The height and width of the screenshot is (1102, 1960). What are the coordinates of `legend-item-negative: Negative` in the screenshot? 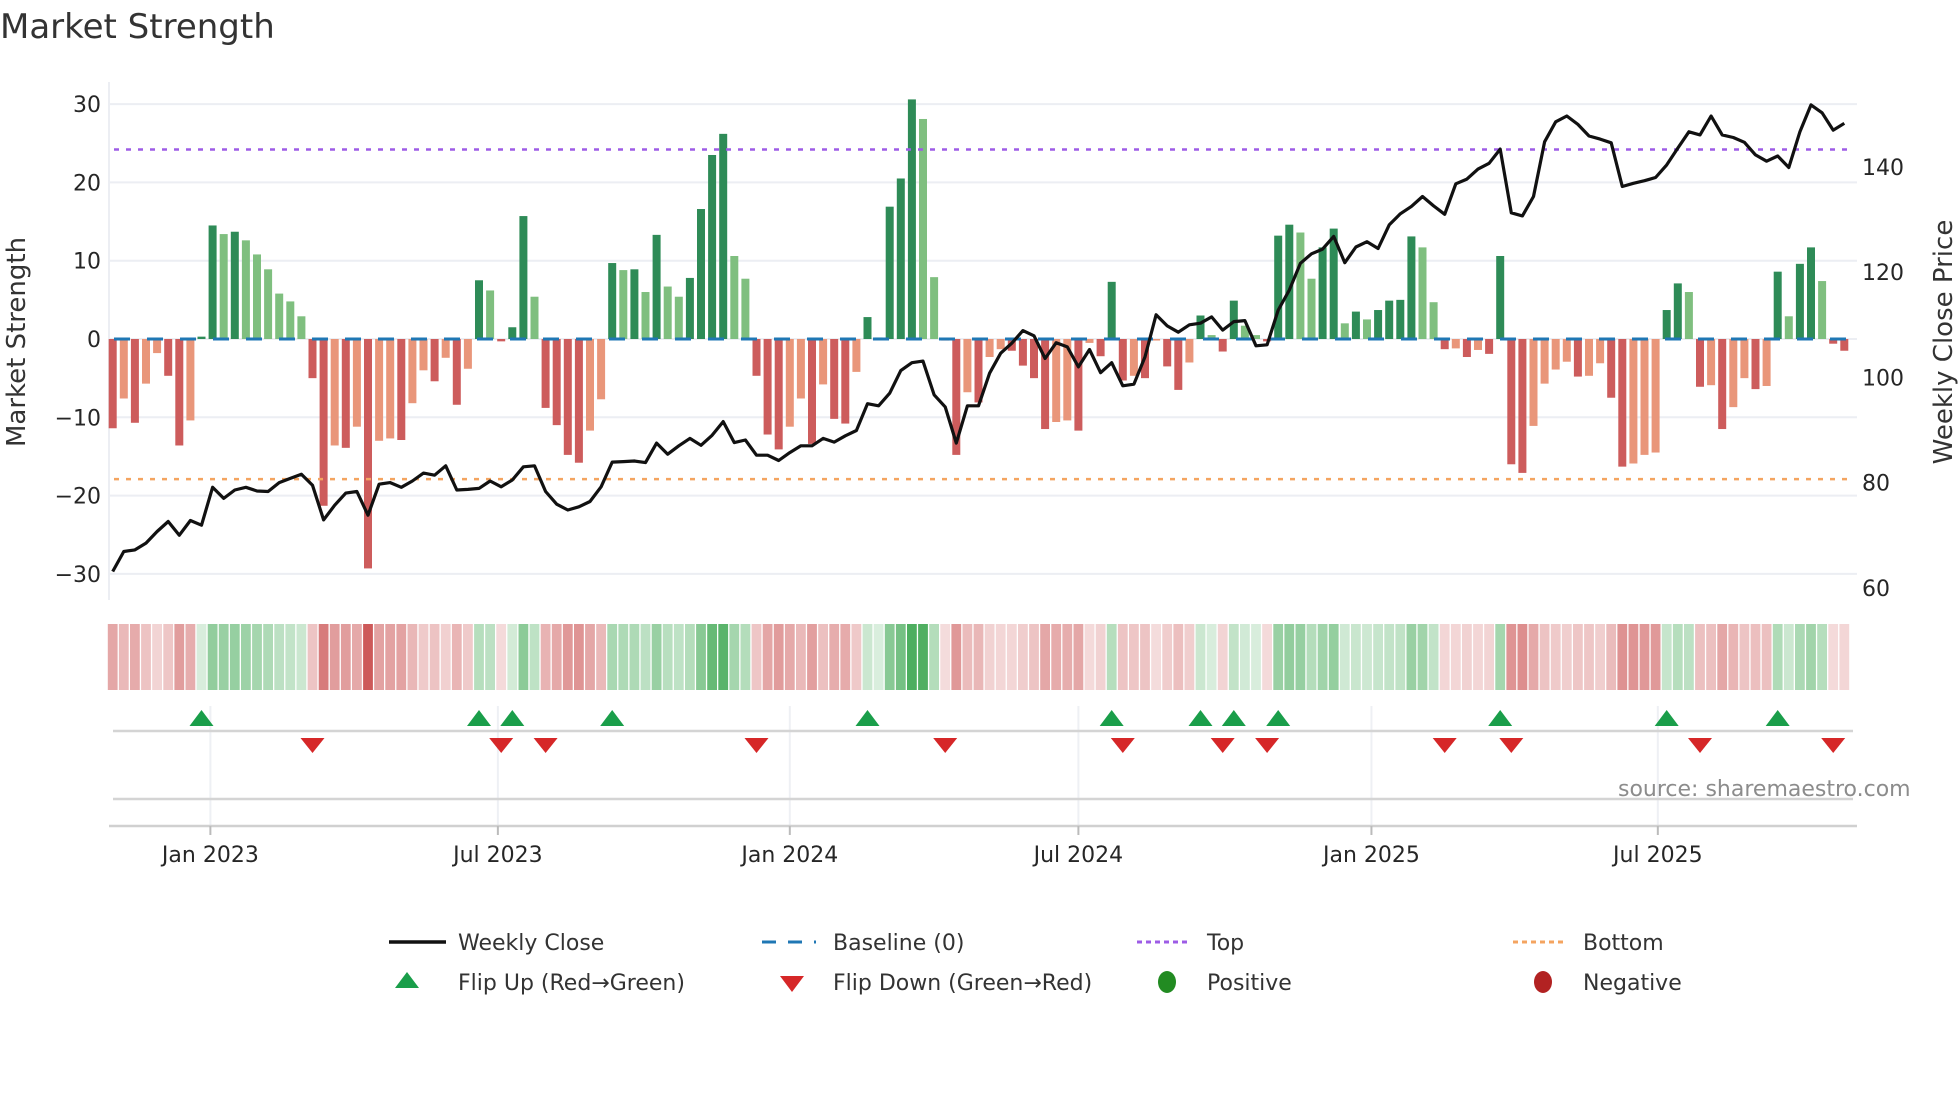 It's located at (1608, 983).